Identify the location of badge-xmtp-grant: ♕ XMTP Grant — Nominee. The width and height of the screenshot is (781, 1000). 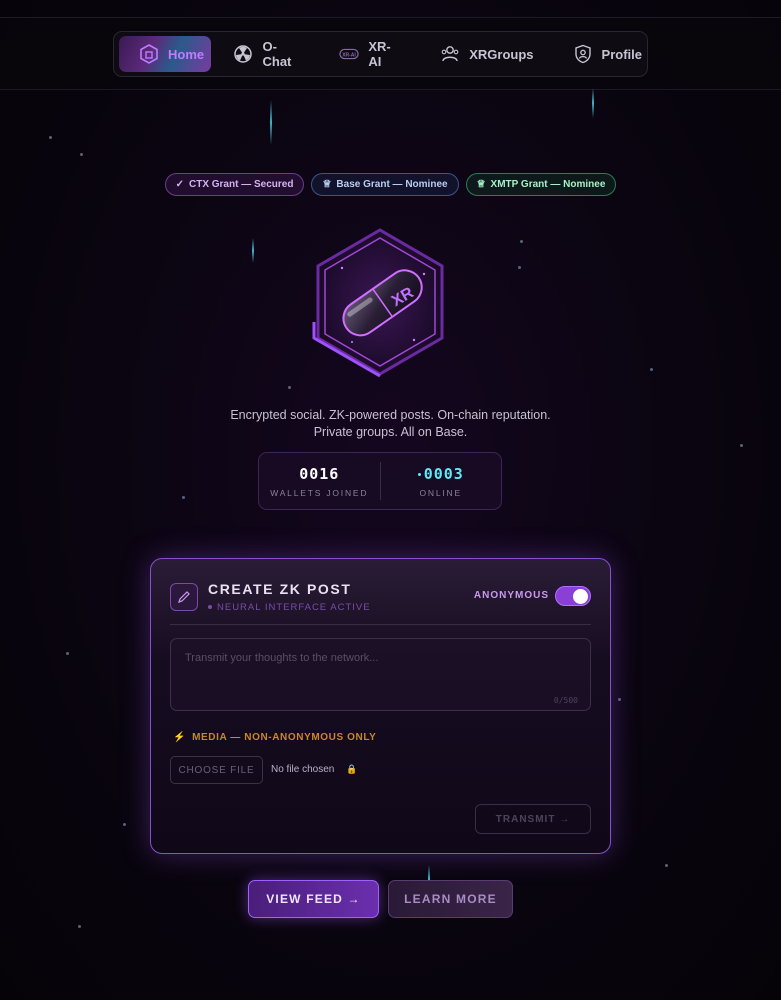
(541, 184).